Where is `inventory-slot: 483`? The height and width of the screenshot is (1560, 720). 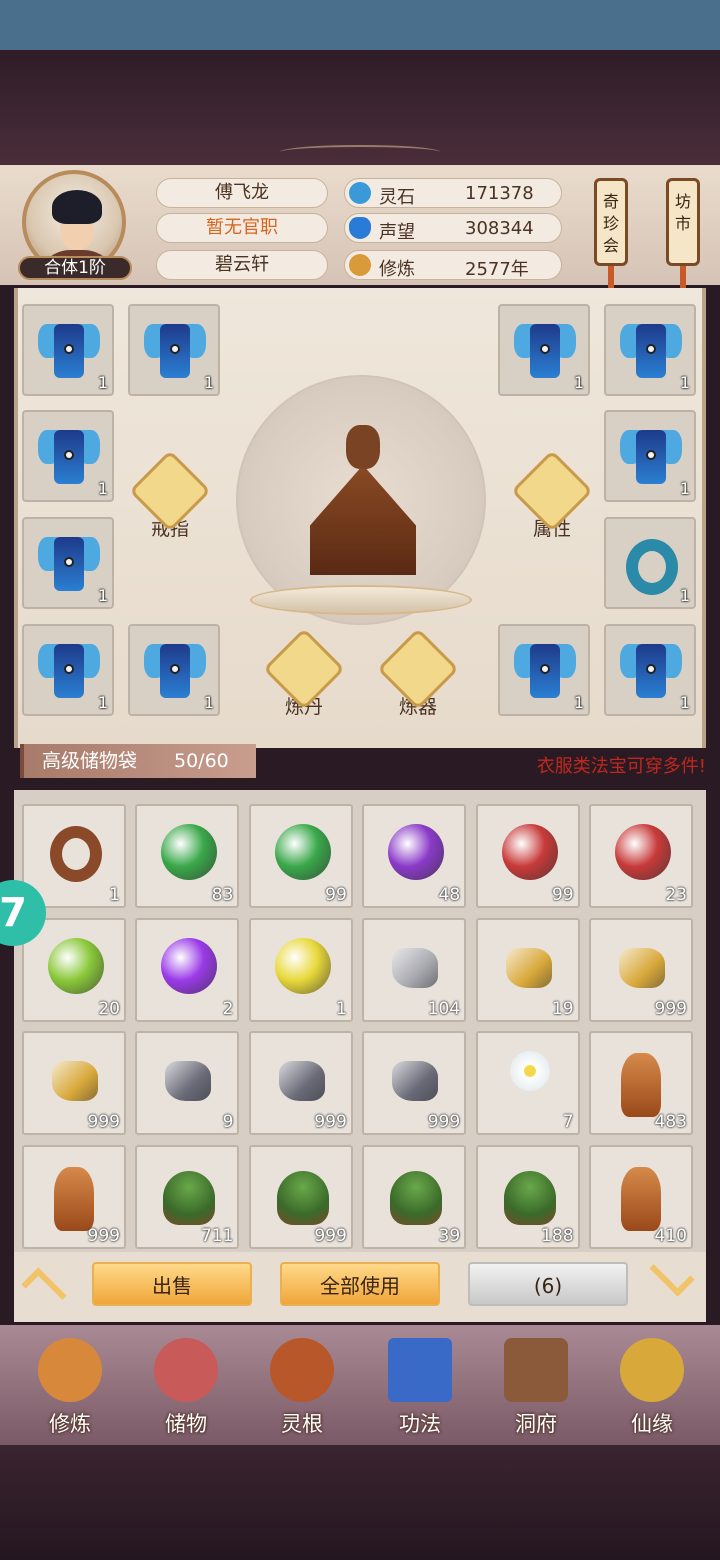 inventory-slot: 483 is located at coordinates (641, 1083).